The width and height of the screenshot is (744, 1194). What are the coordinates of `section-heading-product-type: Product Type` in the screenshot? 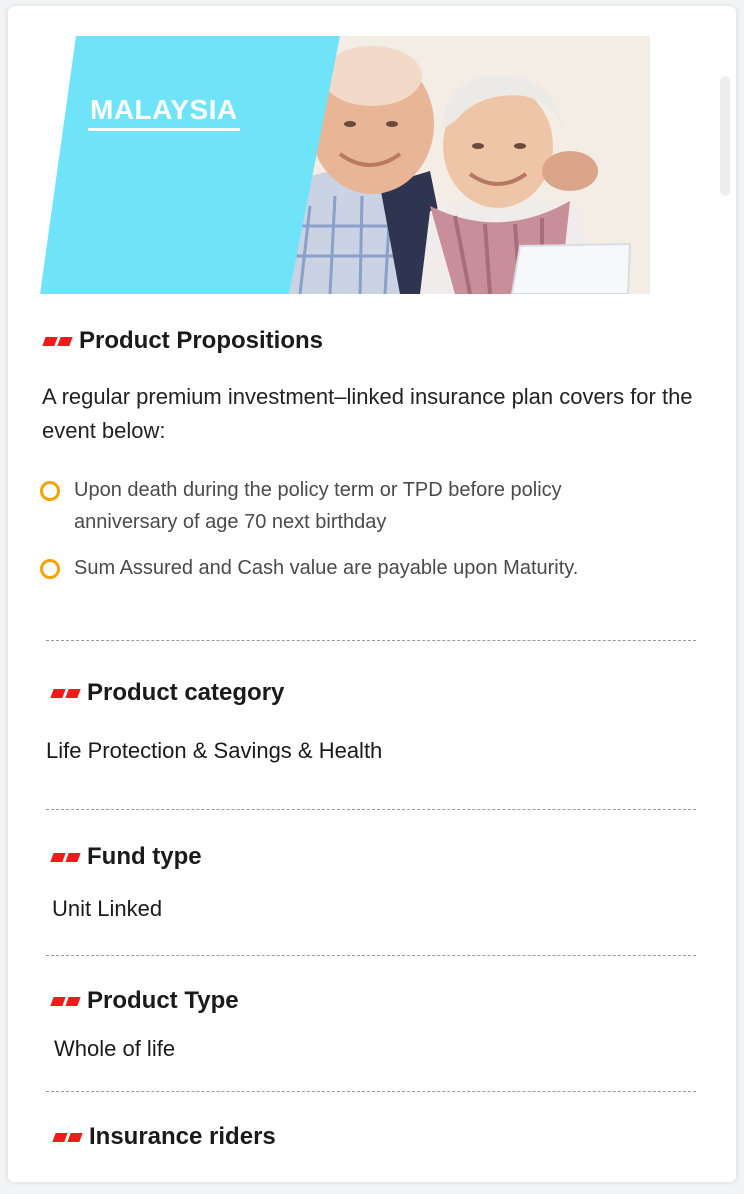 It's located at (144, 1001).